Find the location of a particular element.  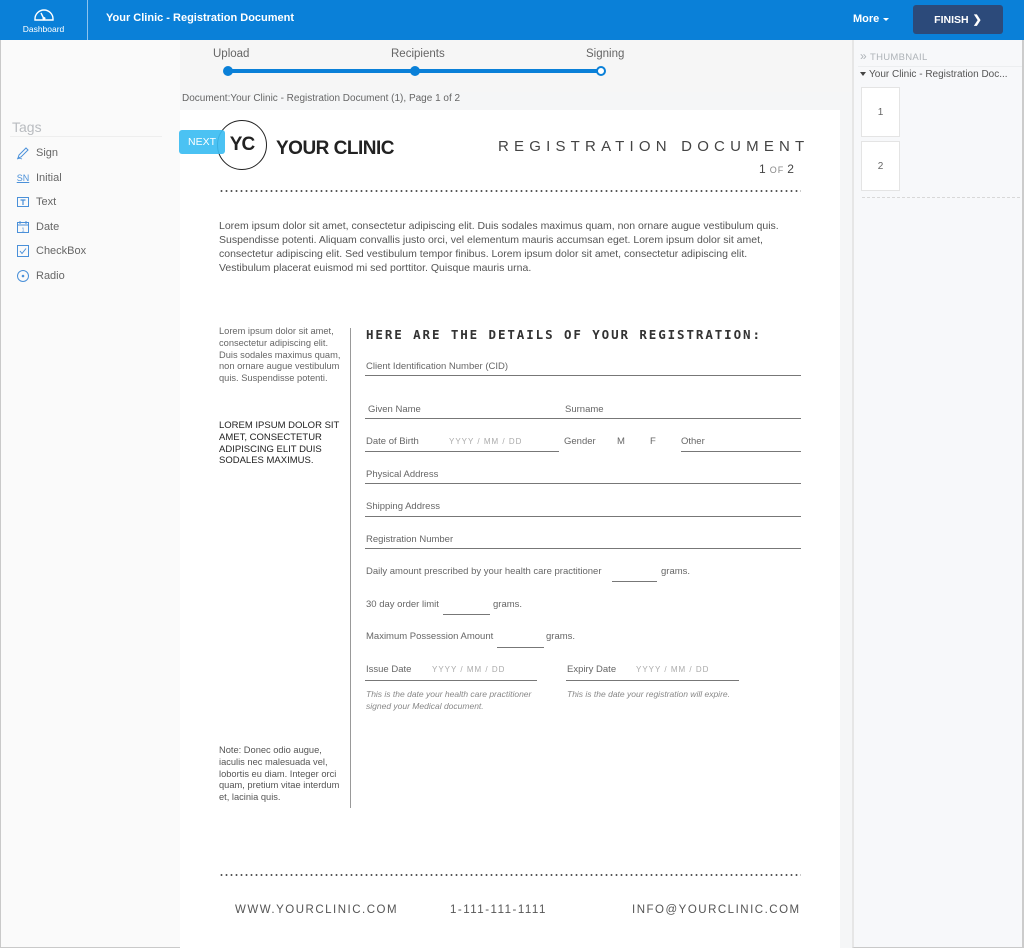

dashboard-button: Dashboard is located at coordinates (44, 20).